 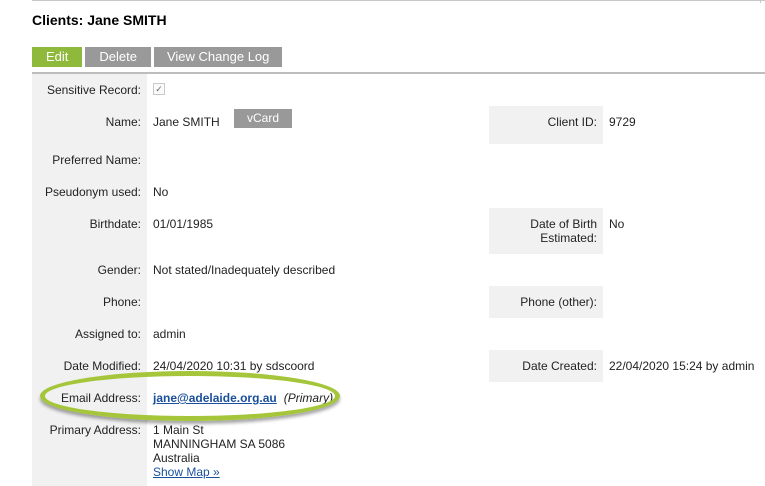 I want to click on email-address-label: Email Address:, so click(x=100, y=398).